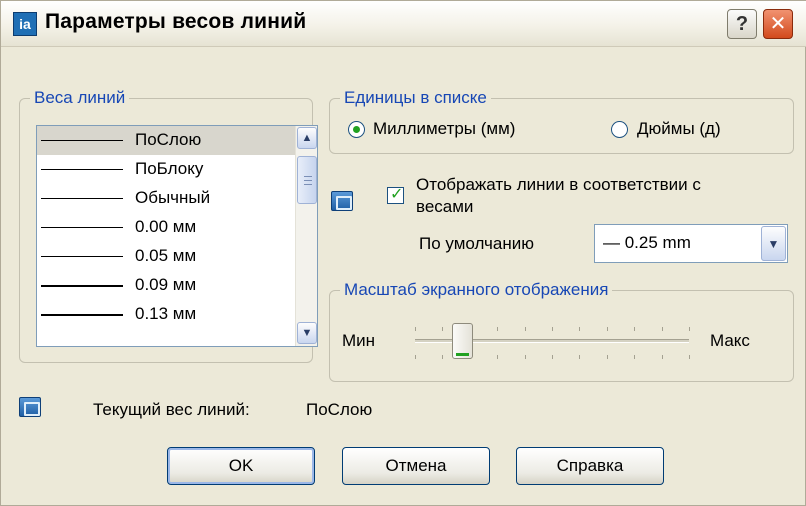 This screenshot has width=806, height=506. What do you see at coordinates (590, 466) in the screenshot?
I see `help-button: Справка` at bounding box center [590, 466].